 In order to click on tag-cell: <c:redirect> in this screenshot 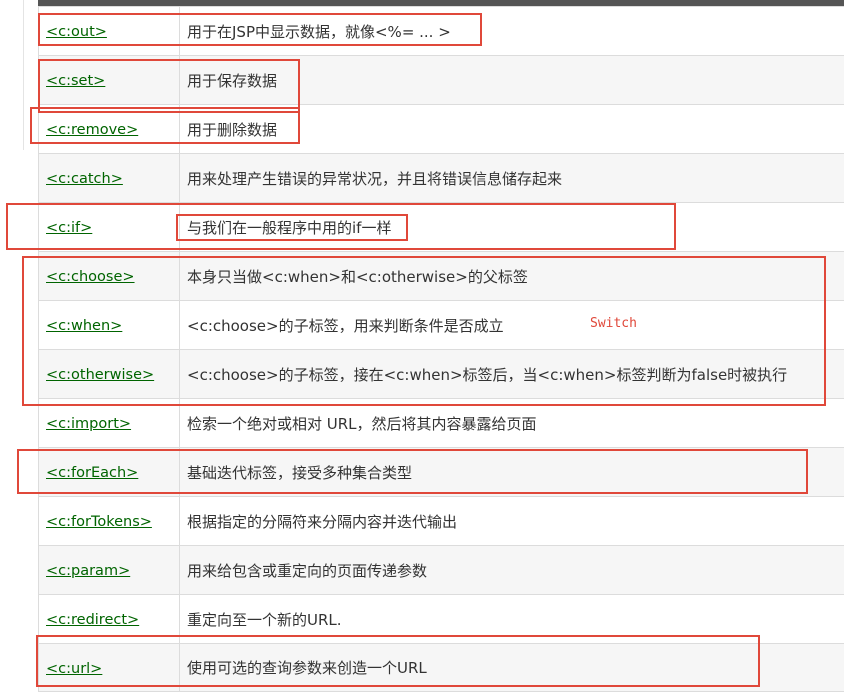, I will do `click(109, 619)`.